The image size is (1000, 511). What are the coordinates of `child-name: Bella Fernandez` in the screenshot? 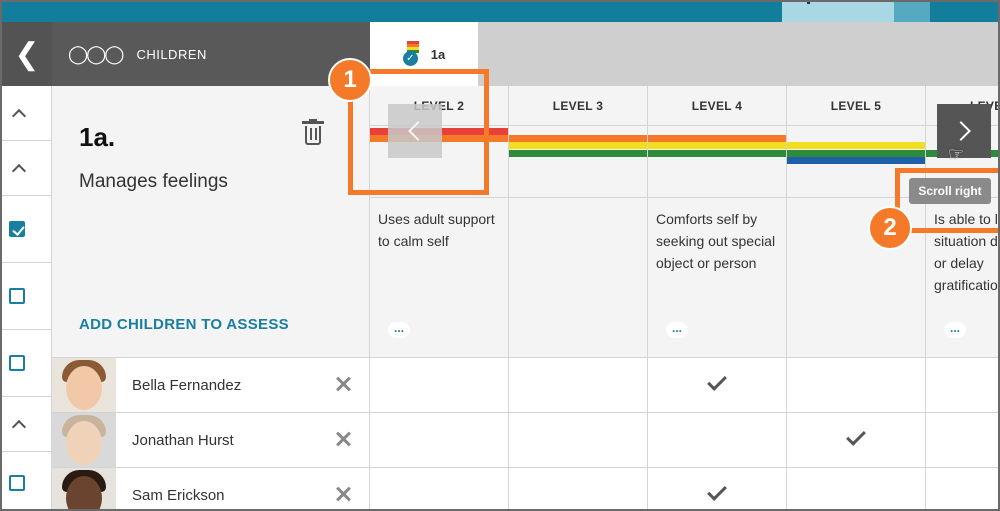 It's located at (187, 385).